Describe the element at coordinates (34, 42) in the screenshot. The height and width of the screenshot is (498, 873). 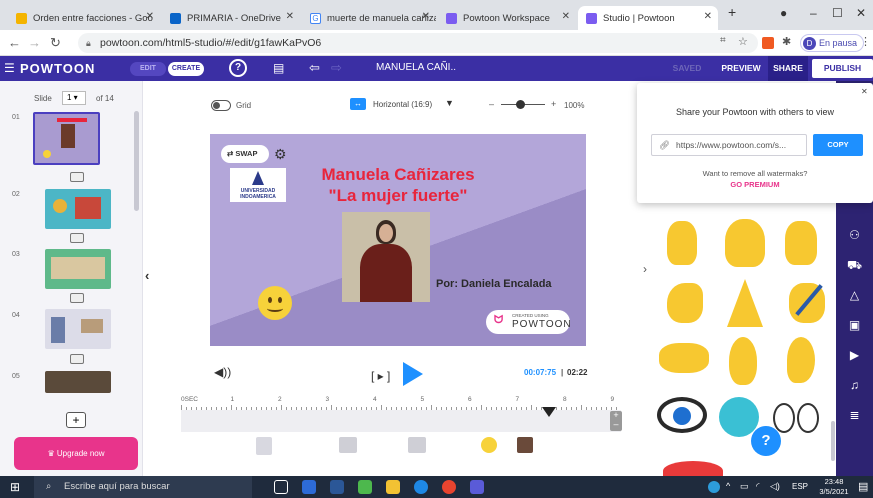
I see `forward-icon: →` at that location.